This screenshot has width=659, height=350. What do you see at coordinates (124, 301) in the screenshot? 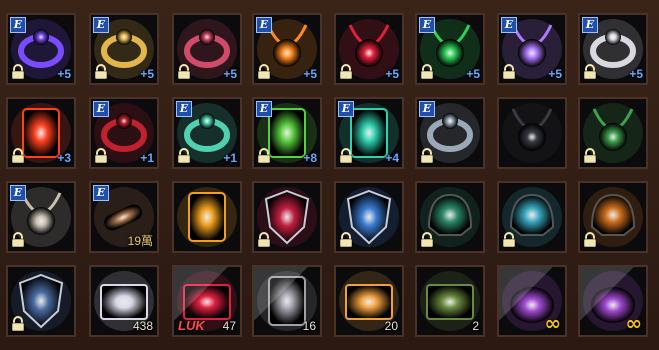
I see `inventory-slot: 438` at bounding box center [124, 301].